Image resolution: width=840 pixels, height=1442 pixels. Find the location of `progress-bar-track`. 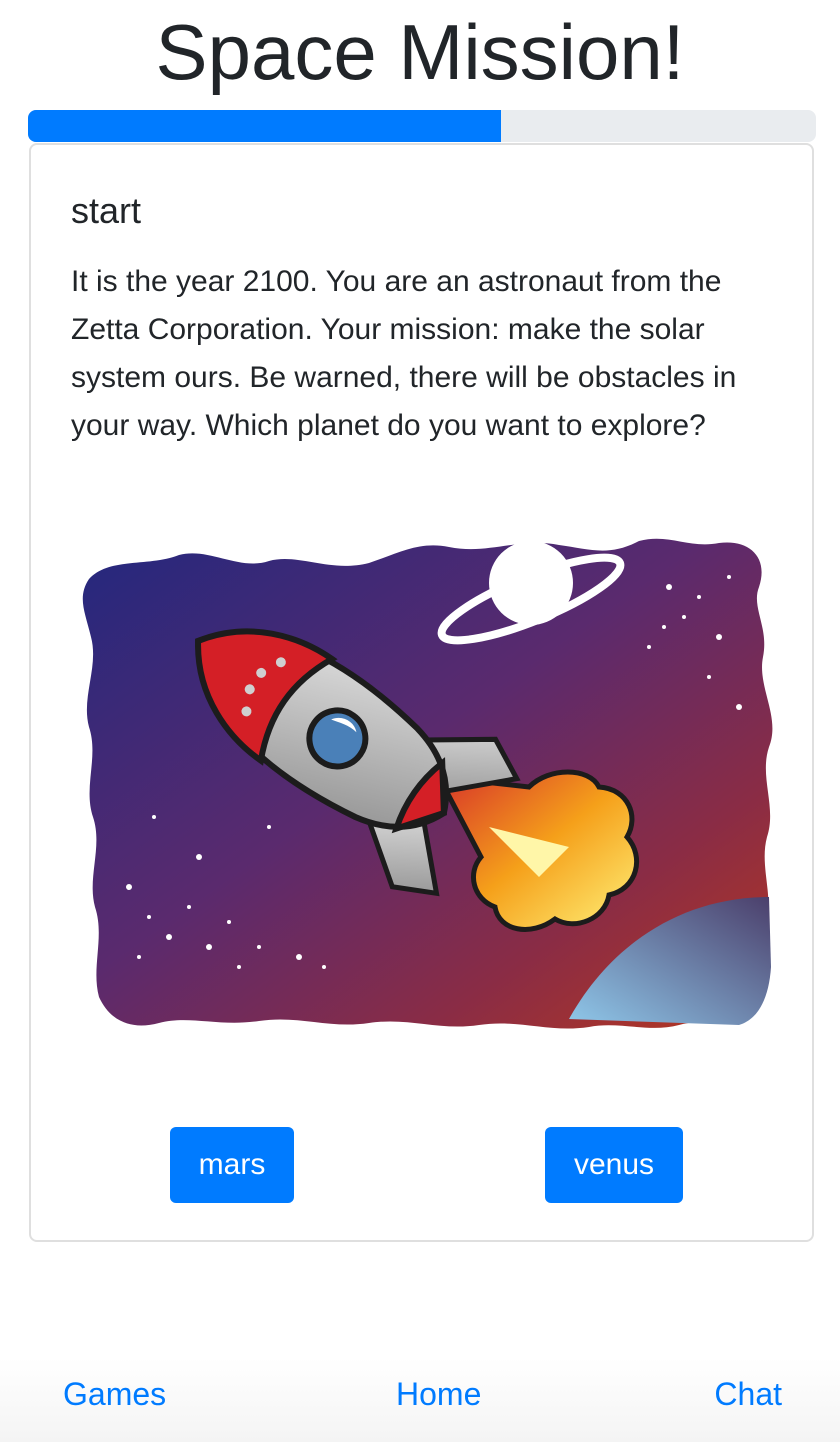

progress-bar-track is located at coordinates (422, 126).